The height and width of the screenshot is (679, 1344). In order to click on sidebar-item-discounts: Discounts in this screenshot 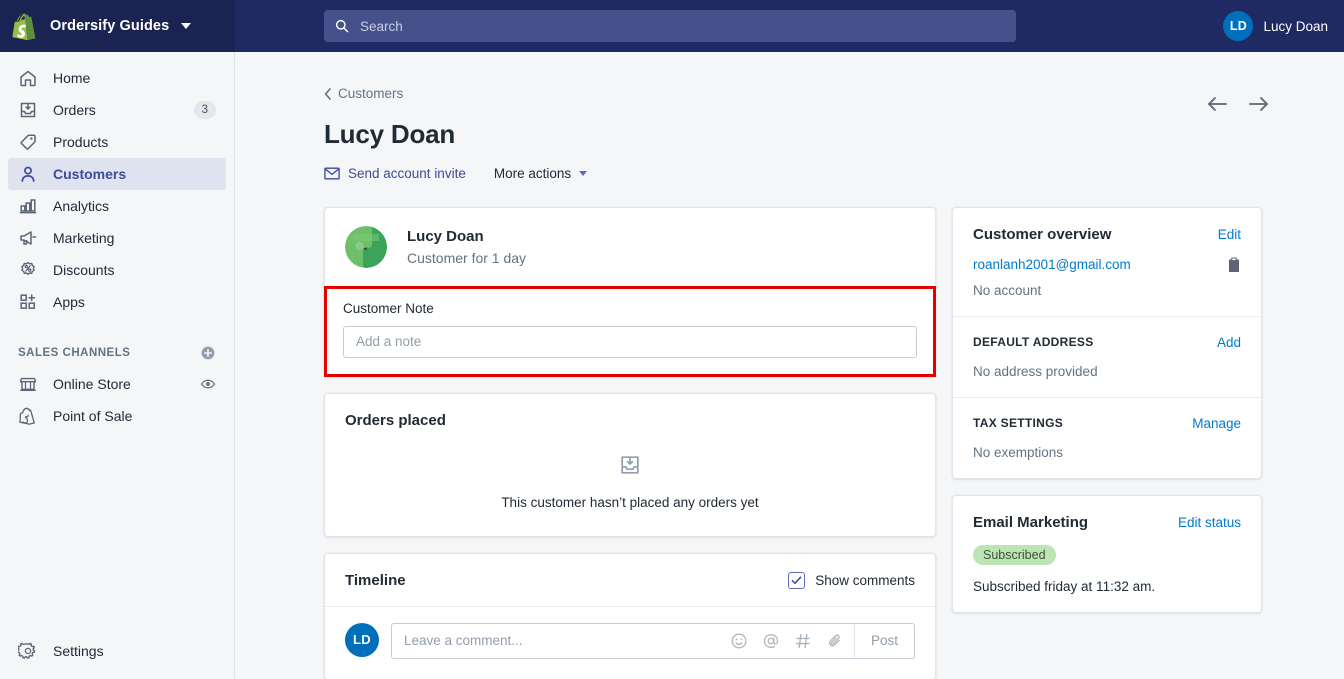, I will do `click(117, 270)`.